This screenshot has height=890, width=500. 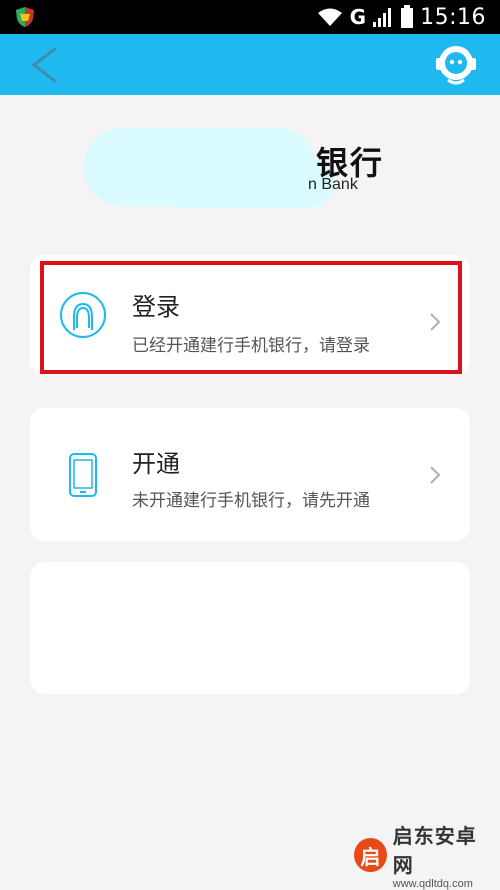 What do you see at coordinates (370, 855) in the screenshot?
I see `watermark-logo-icon: 启` at bounding box center [370, 855].